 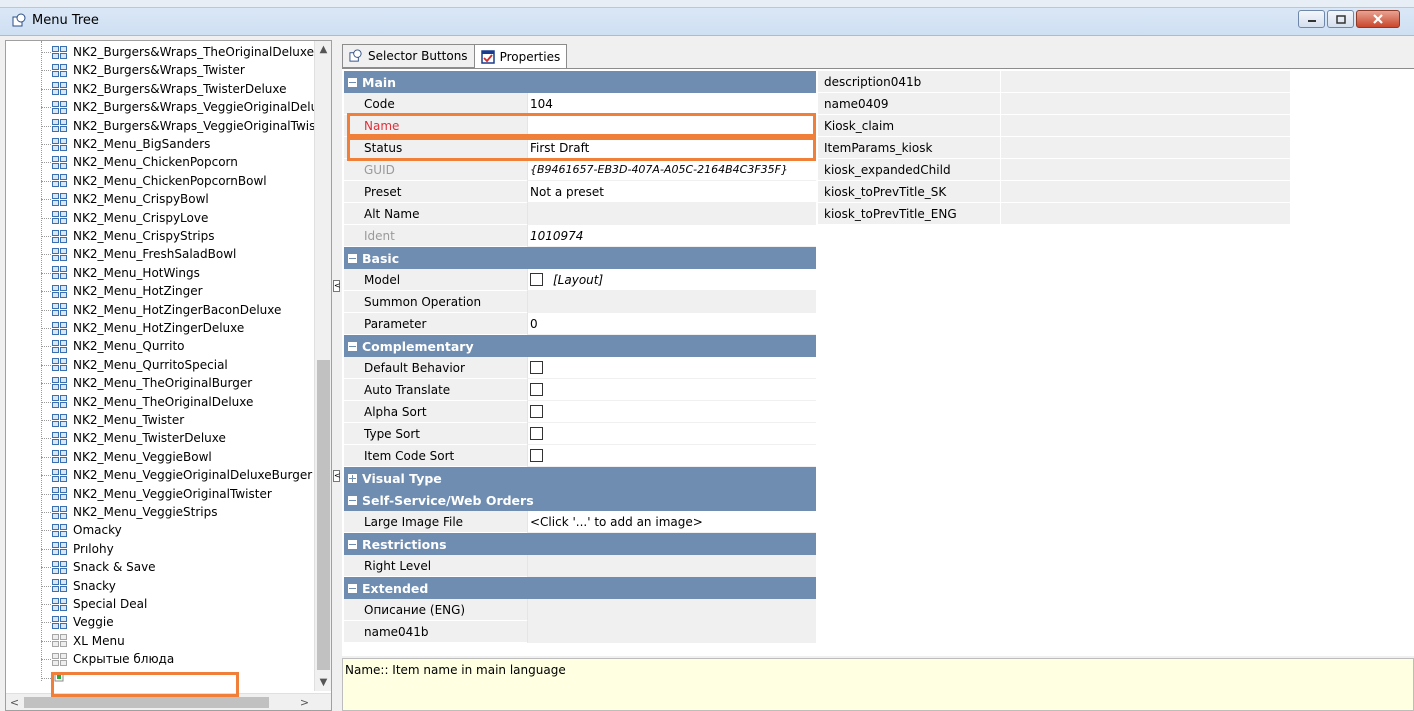 I want to click on item-code-sort-checkbox, so click(x=536, y=455).